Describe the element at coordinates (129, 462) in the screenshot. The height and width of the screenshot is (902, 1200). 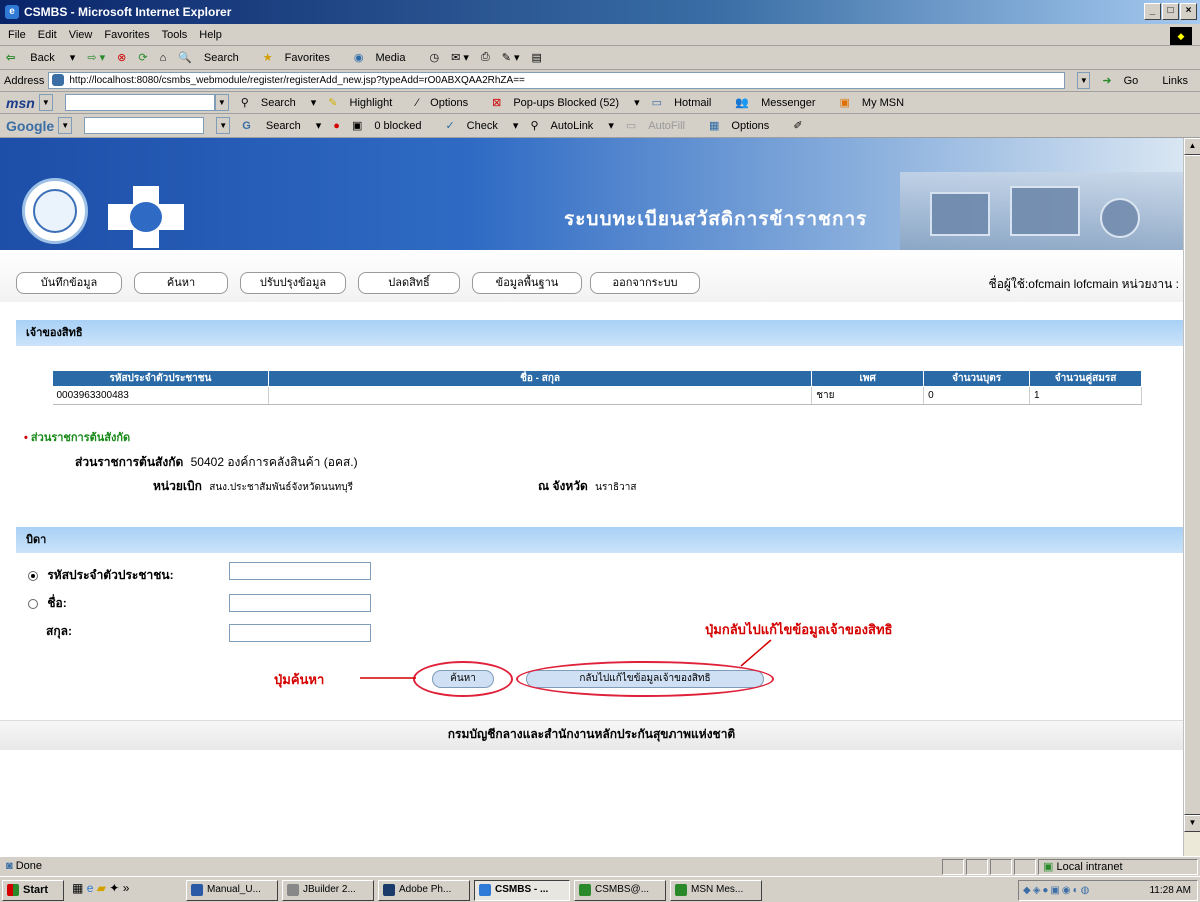
I see `agency-label: ส่วนราชการต้นสังกัด` at that location.